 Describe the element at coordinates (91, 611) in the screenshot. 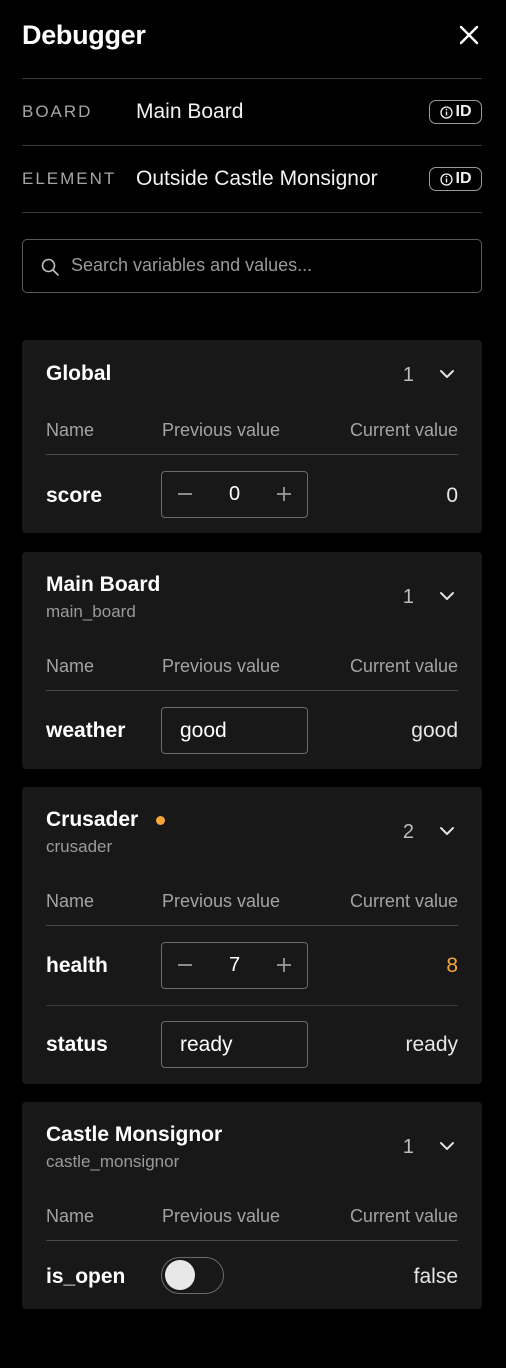

I see `group-subtitle: main_board` at that location.